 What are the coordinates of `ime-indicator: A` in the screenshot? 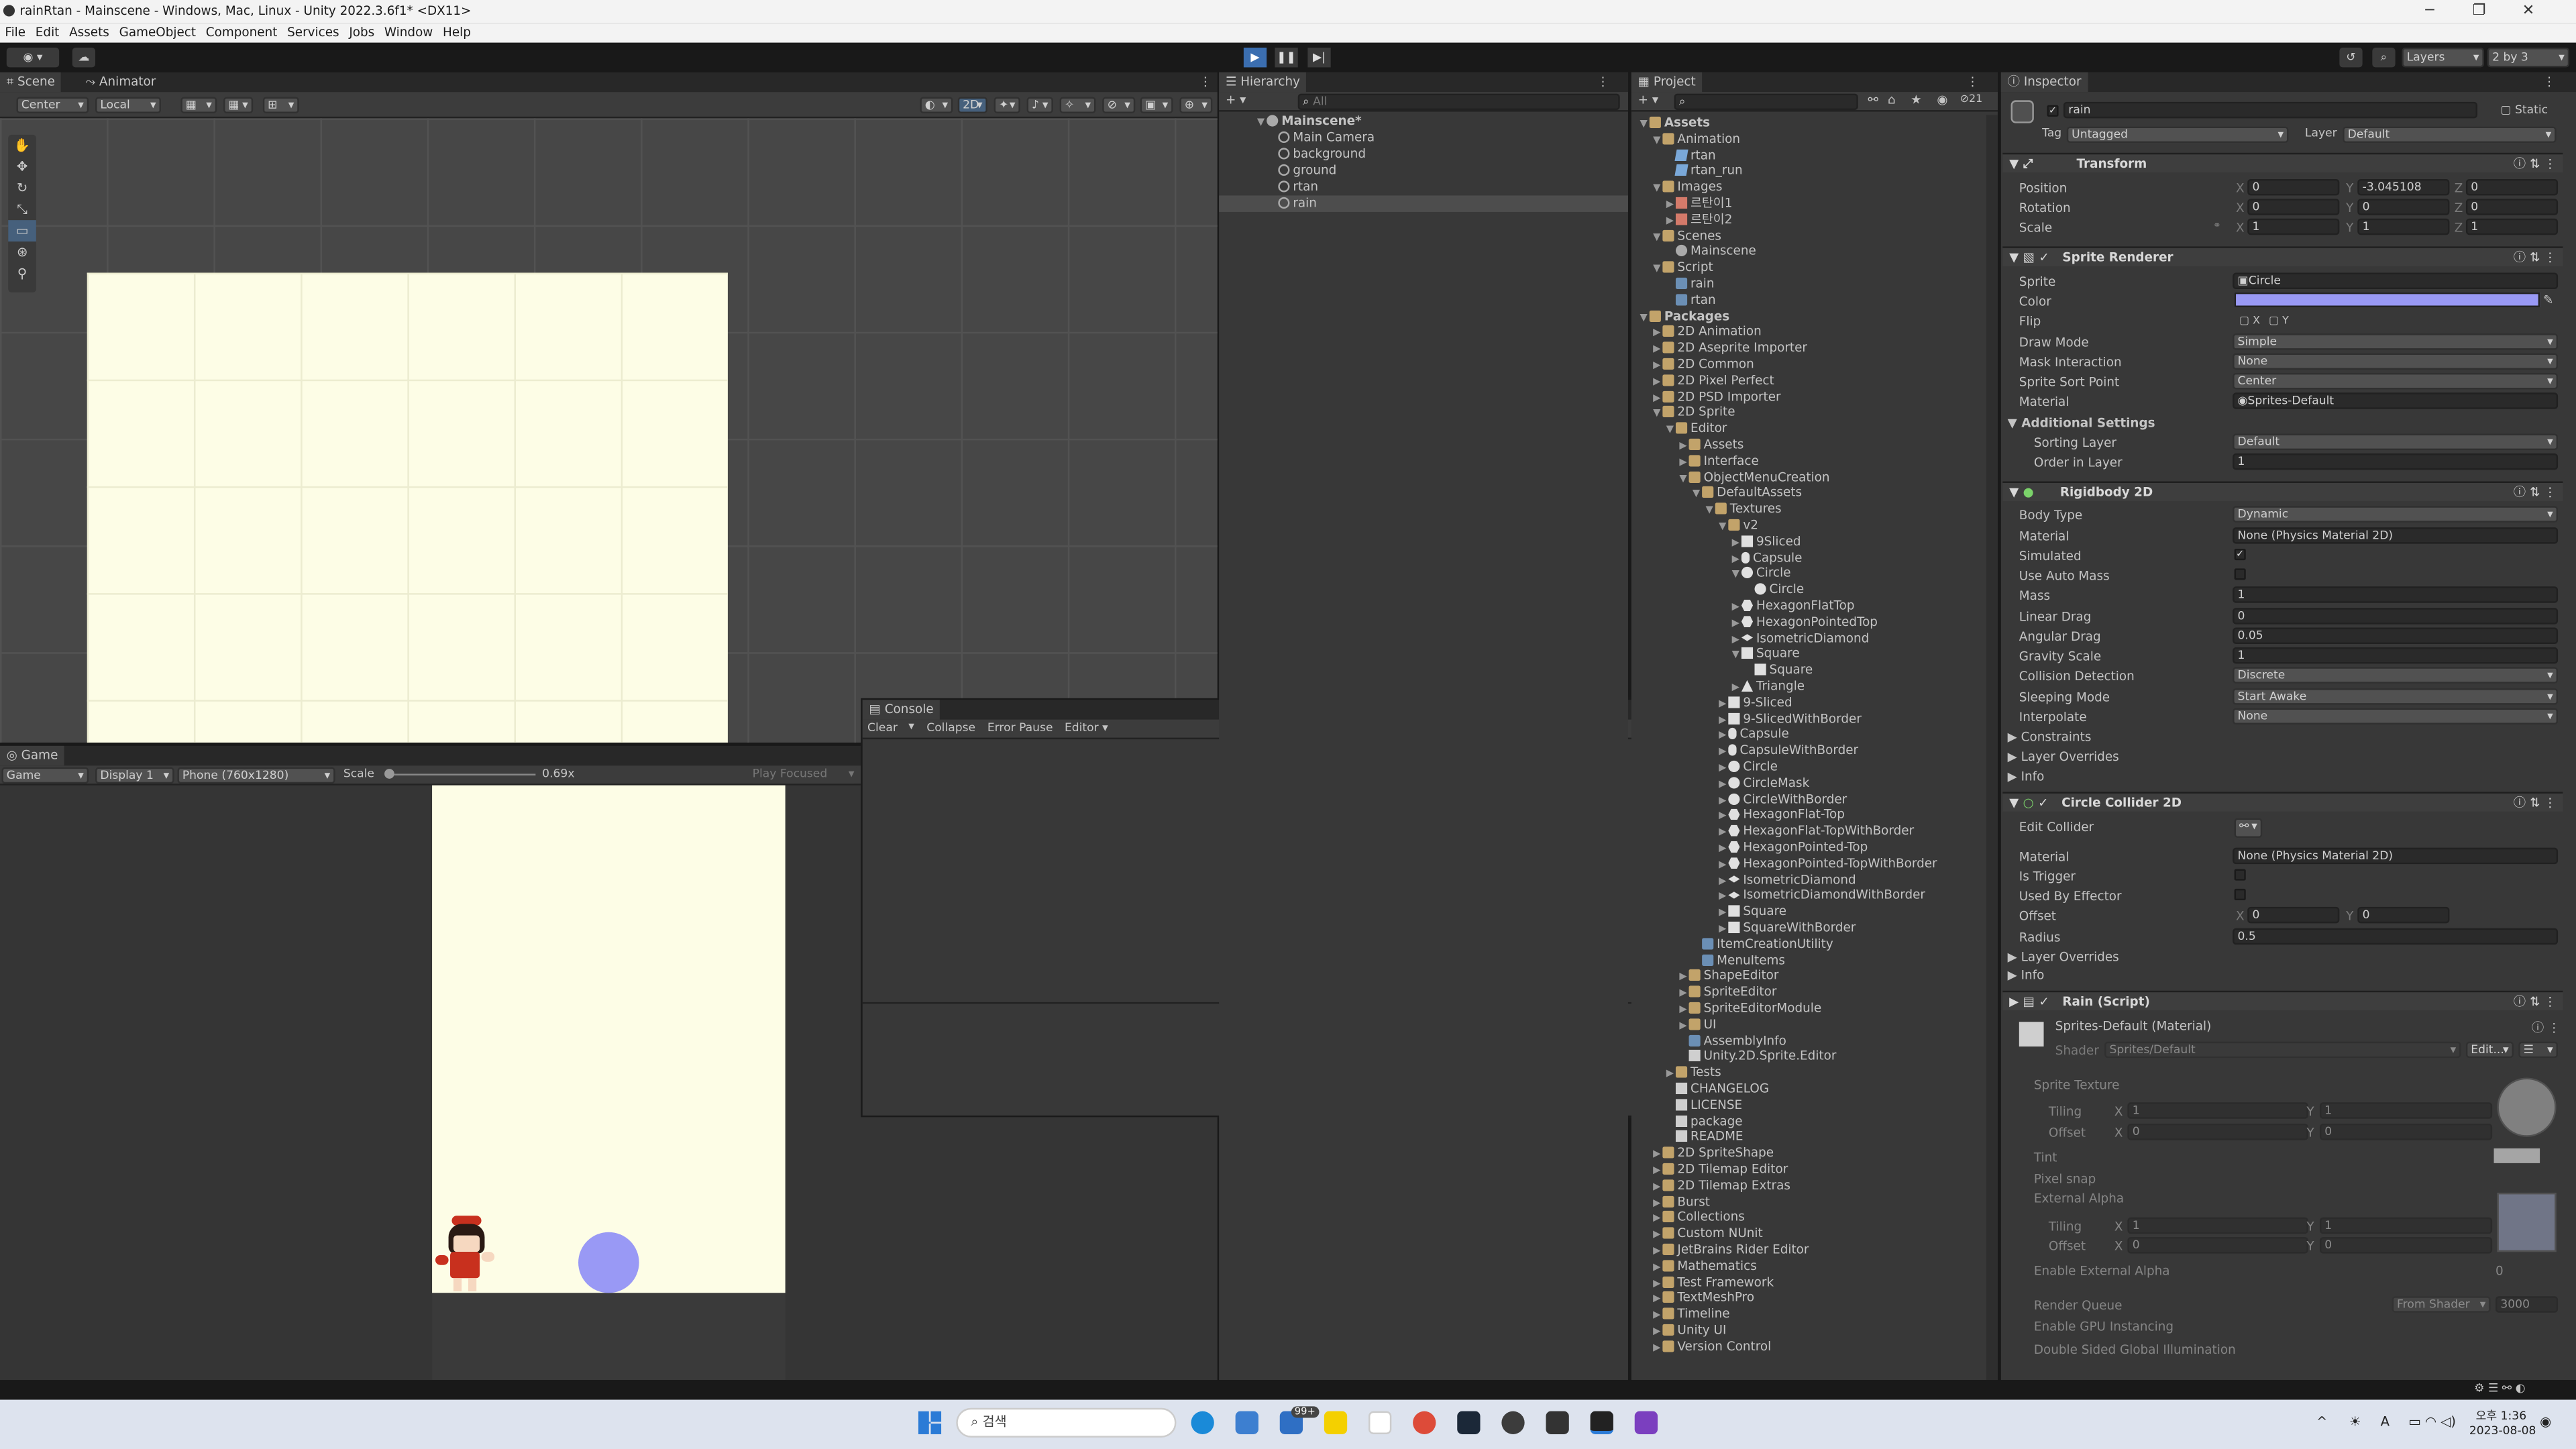 It's located at (2385, 1422).